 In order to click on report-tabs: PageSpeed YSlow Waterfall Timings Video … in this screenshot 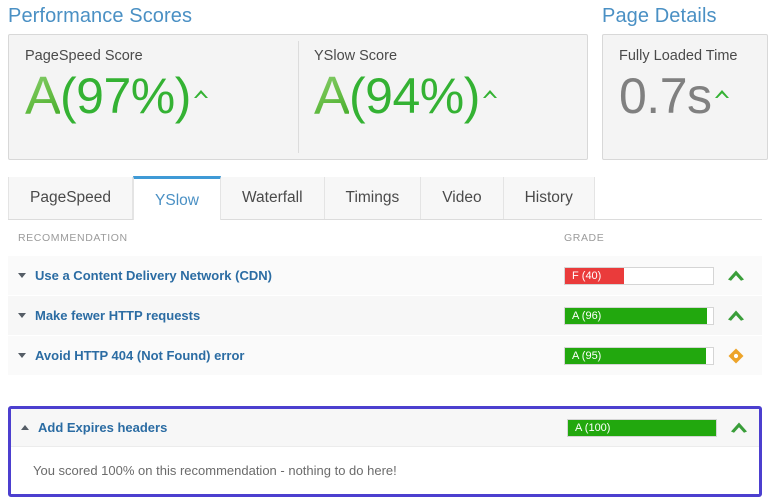, I will do `click(385, 198)`.